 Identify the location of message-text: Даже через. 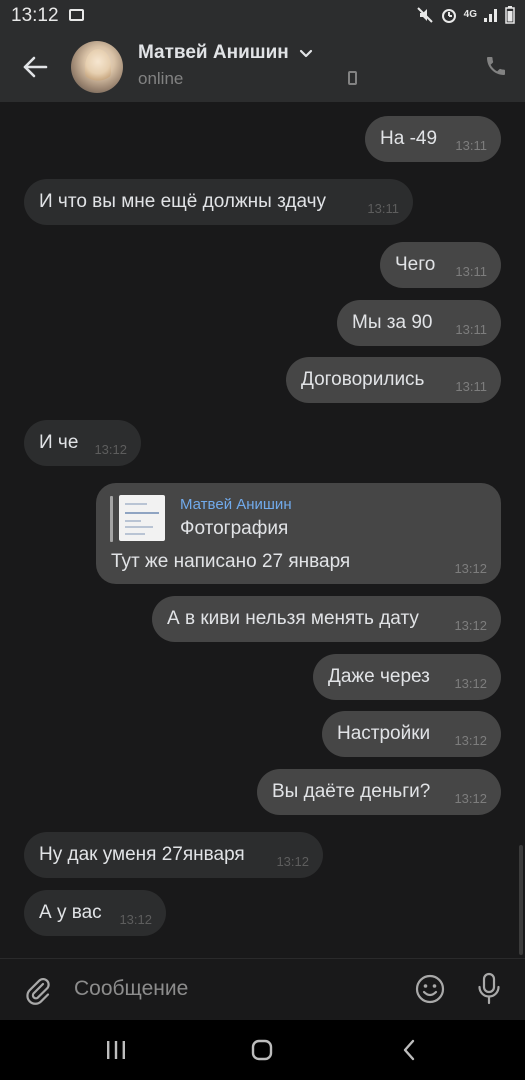
(379, 676).